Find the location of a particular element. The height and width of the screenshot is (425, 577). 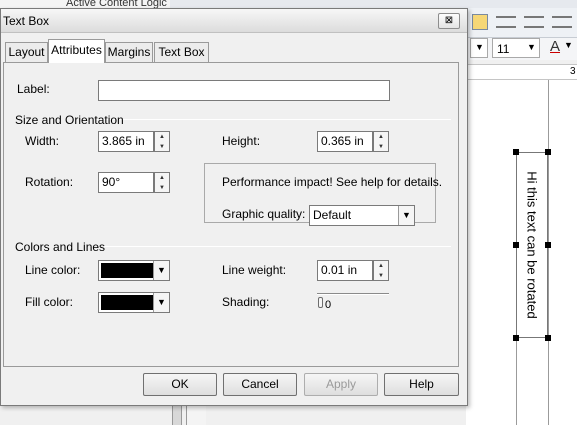

font-color-icon: A is located at coordinates (555, 46).